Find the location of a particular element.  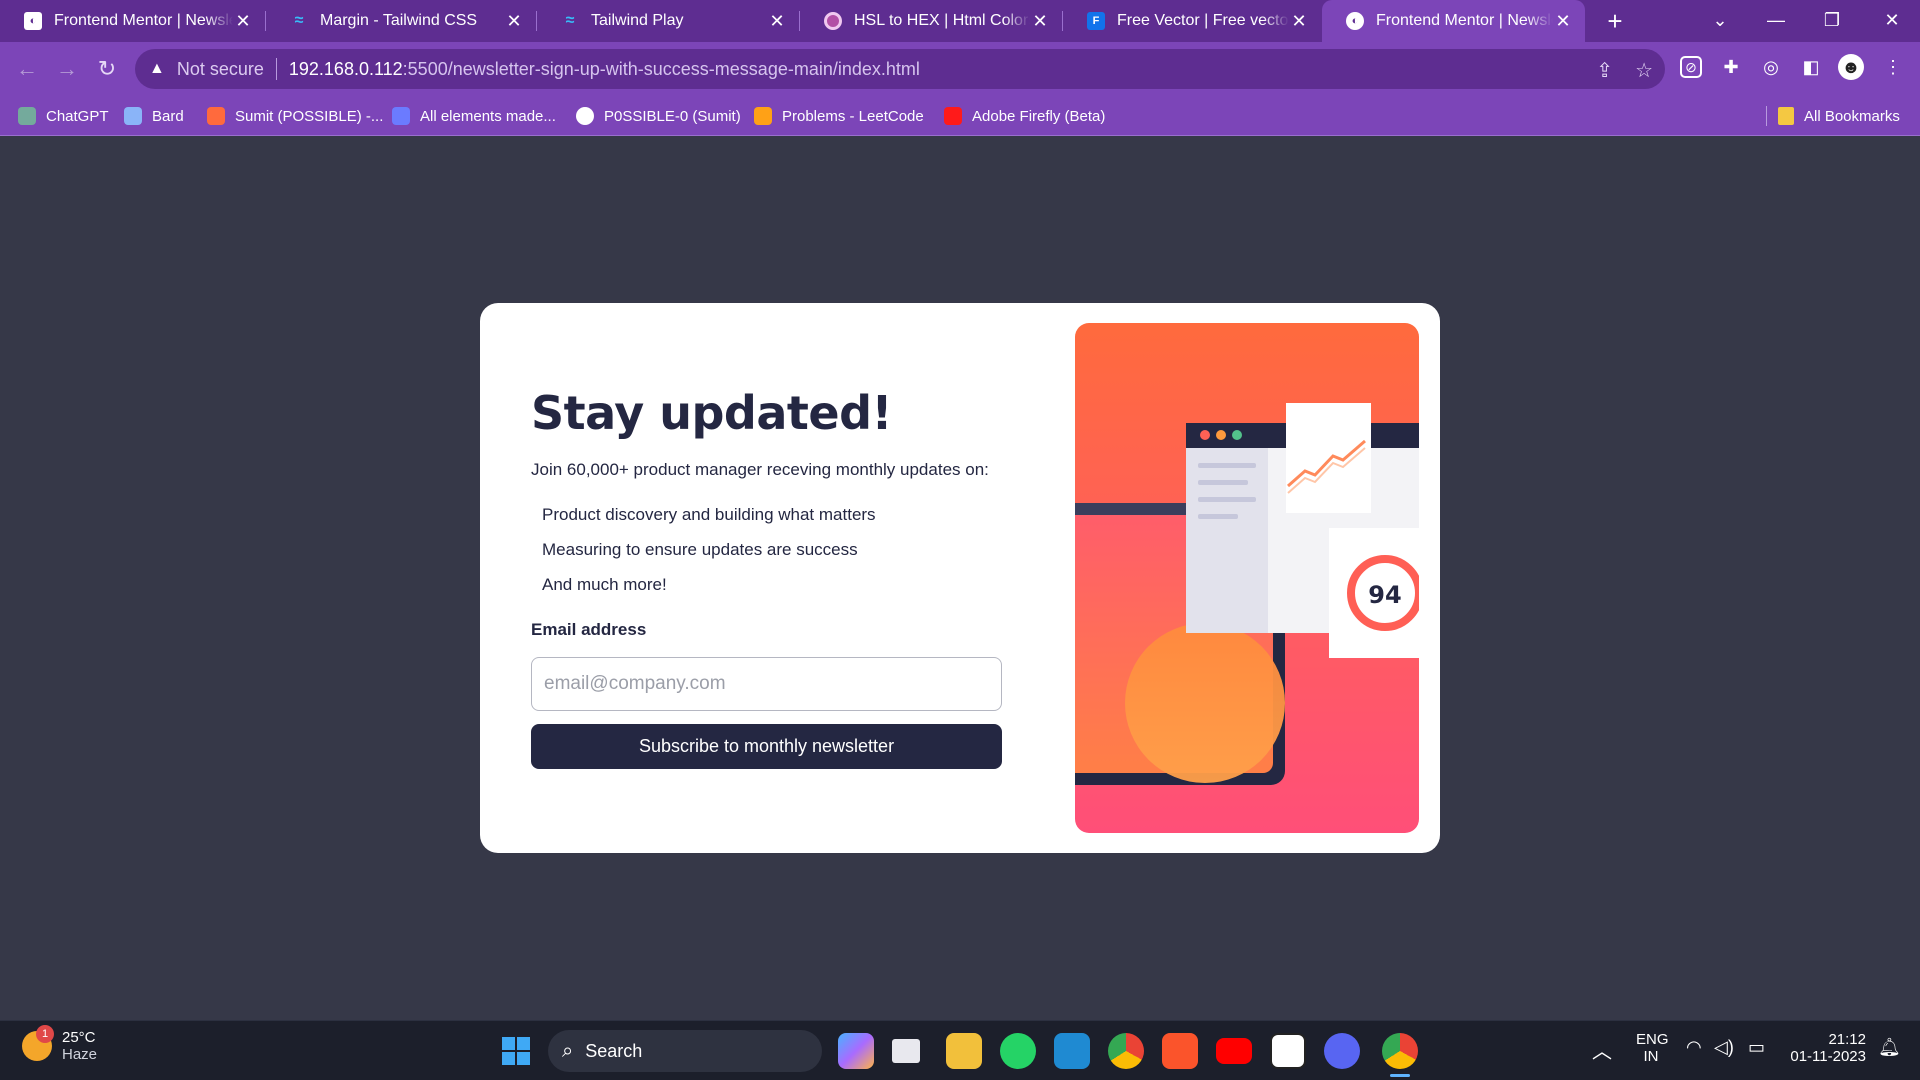

minimize-icon: — is located at coordinates (1776, 21).